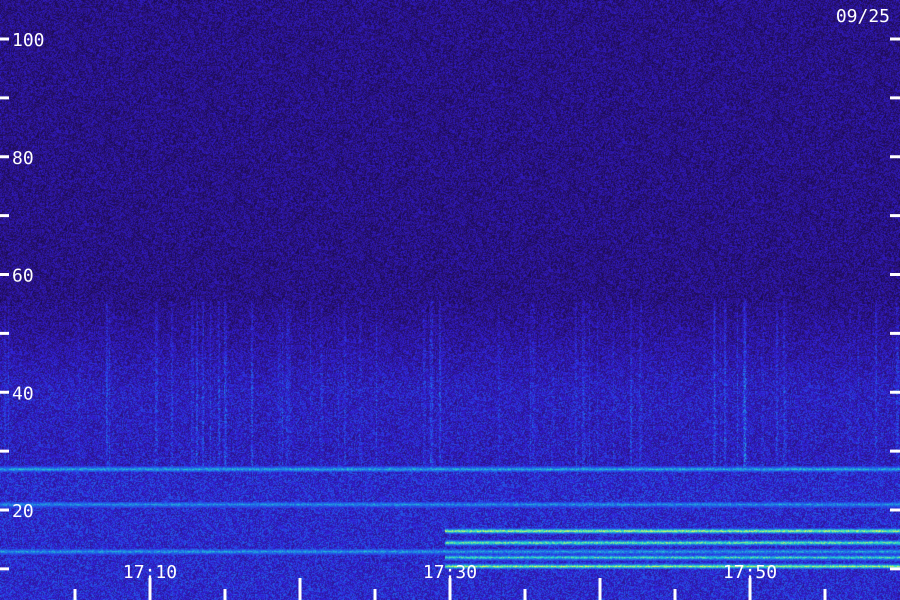 The image size is (900, 600). What do you see at coordinates (23, 276) in the screenshot?
I see `y-tick-label: 60` at bounding box center [23, 276].